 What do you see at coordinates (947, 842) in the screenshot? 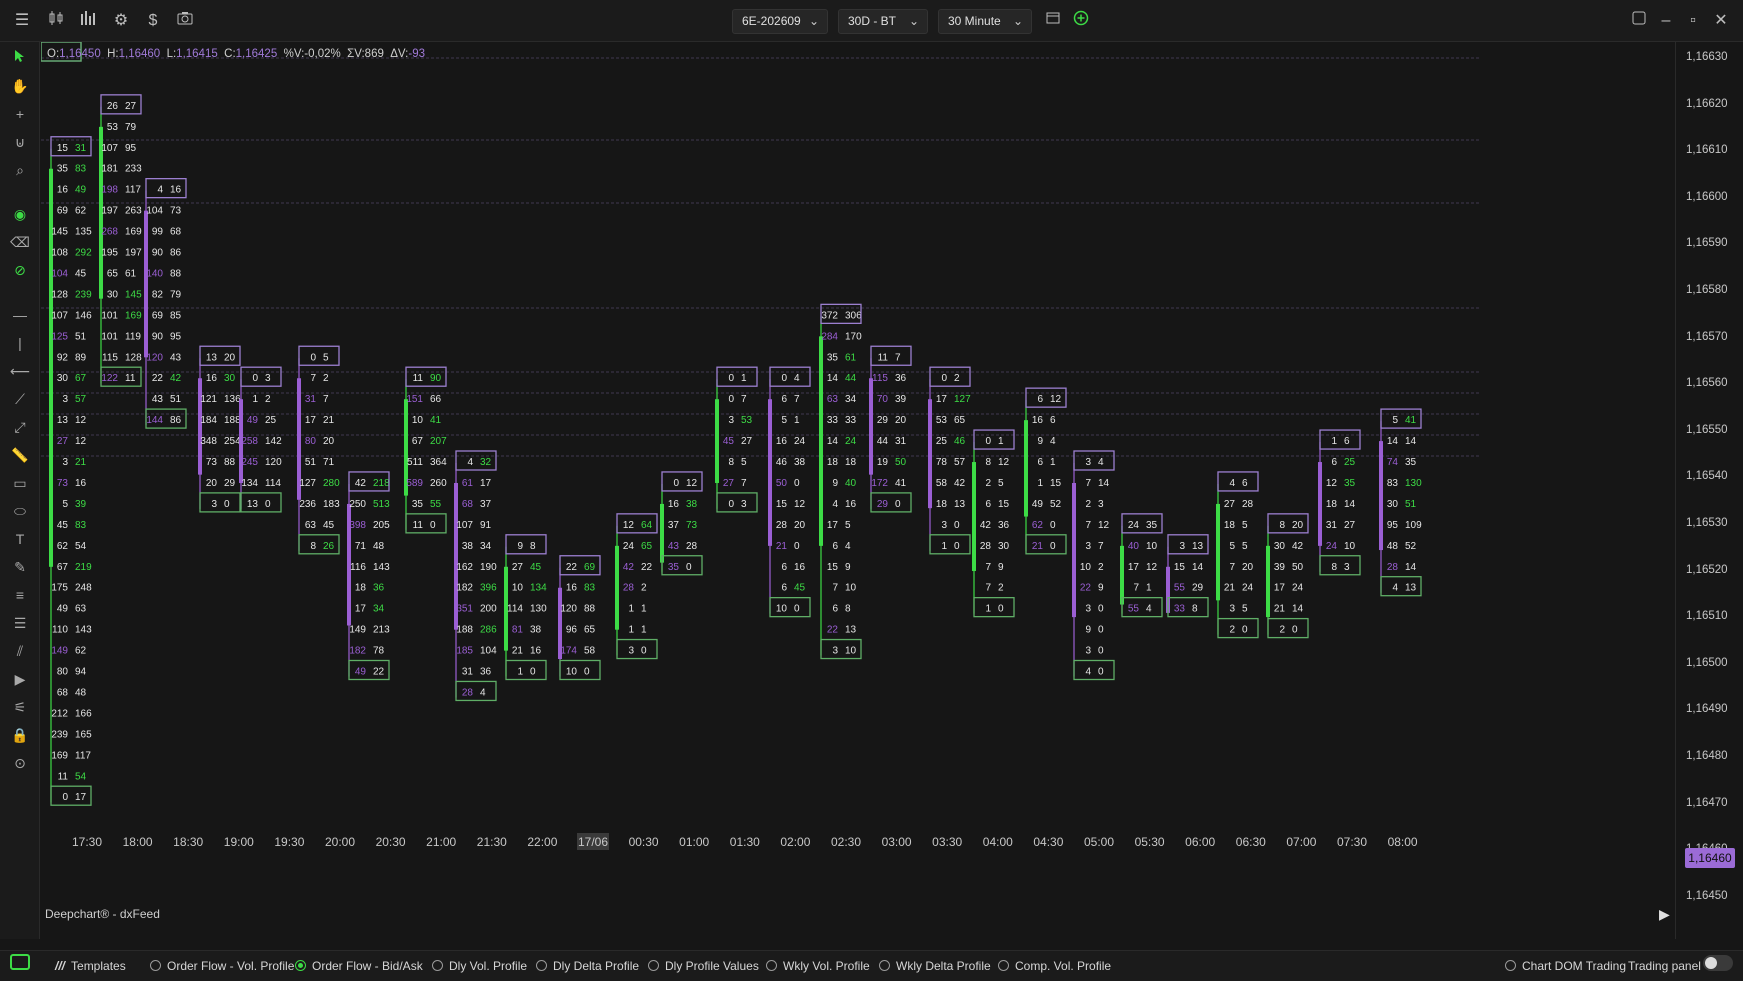
I see `time-tick-label: 03:30` at bounding box center [947, 842].